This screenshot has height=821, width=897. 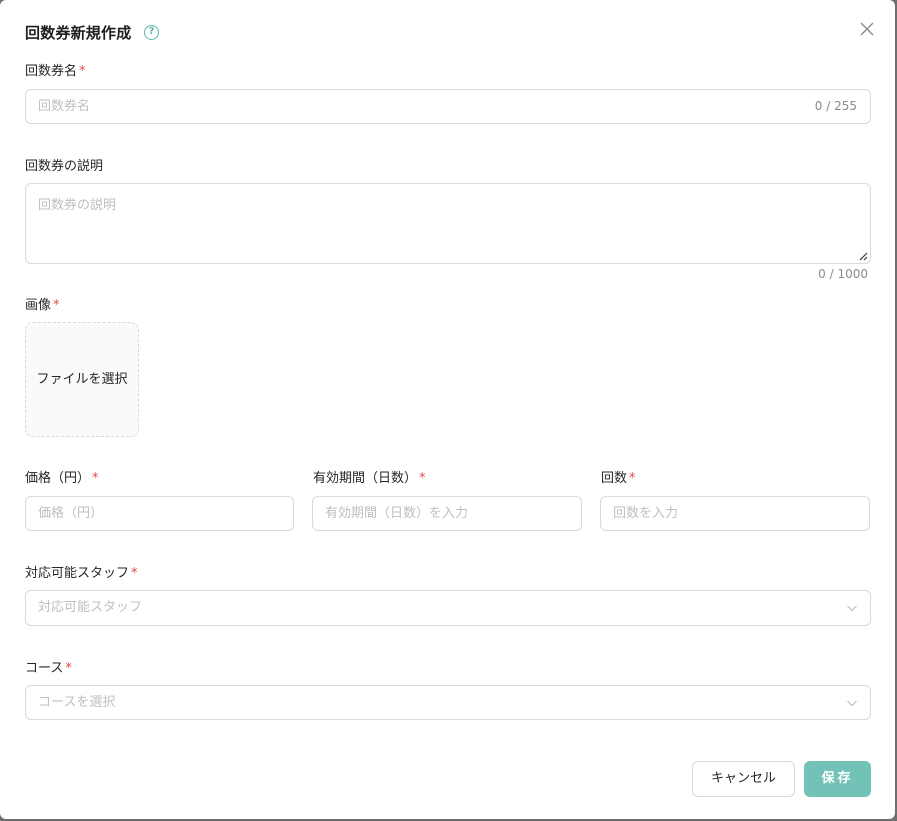 I want to click on save-button: 保存, so click(x=837, y=779).